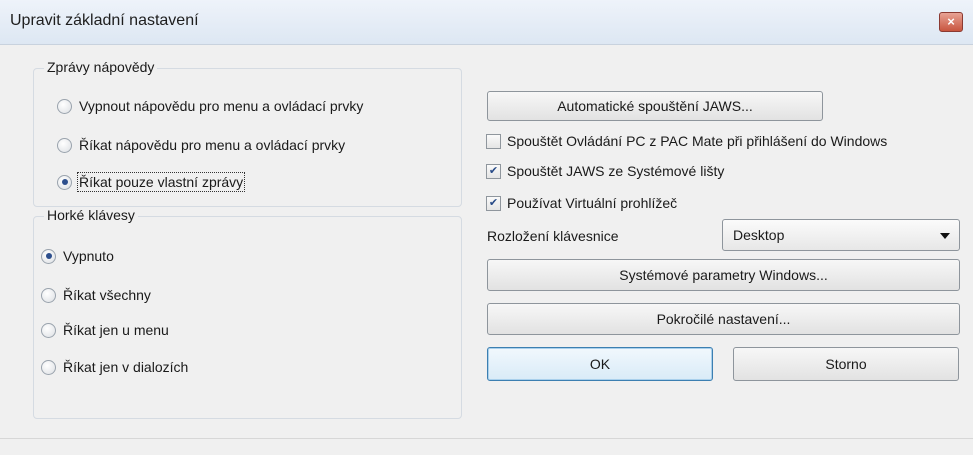  I want to click on radio-hotkeys-off: Vypnuto, so click(77, 256).